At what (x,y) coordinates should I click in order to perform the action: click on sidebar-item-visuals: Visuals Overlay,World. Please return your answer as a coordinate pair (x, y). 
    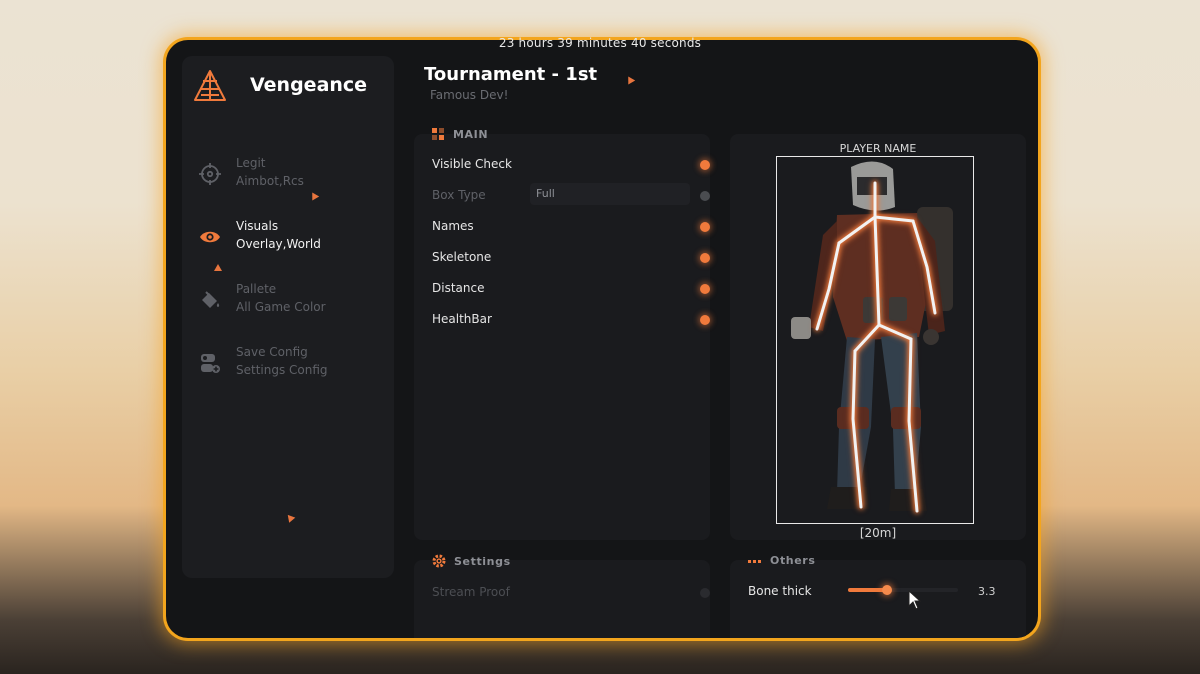
    Looking at the image, I should click on (288, 241).